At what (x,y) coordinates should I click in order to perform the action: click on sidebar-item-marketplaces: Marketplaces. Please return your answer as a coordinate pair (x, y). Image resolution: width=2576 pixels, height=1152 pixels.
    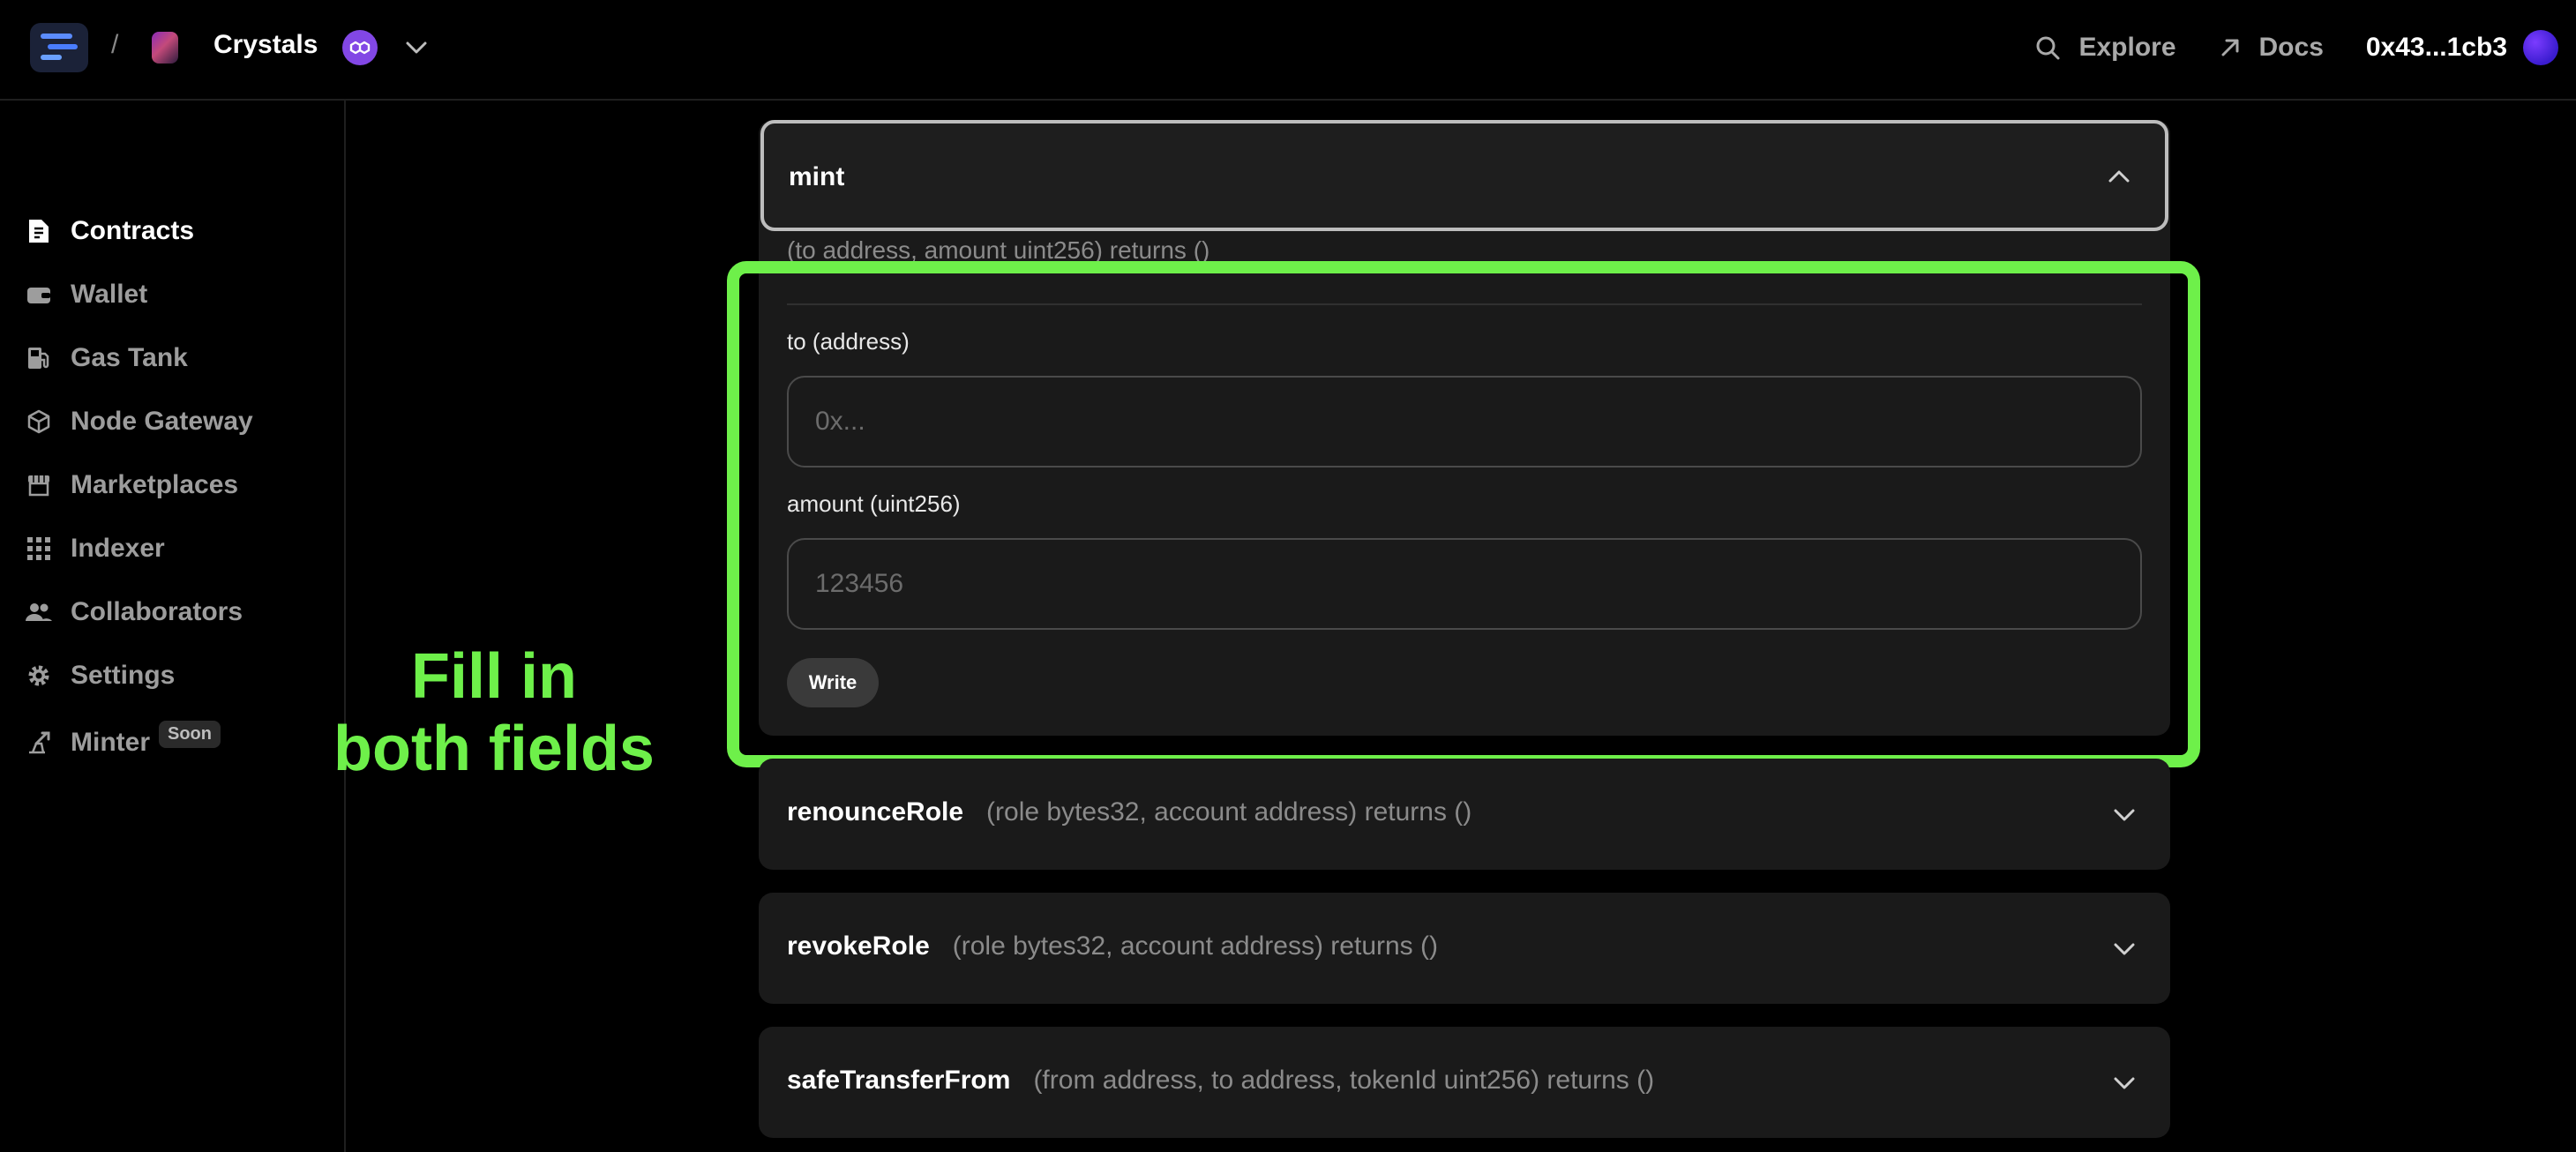
    Looking at the image, I should click on (131, 485).